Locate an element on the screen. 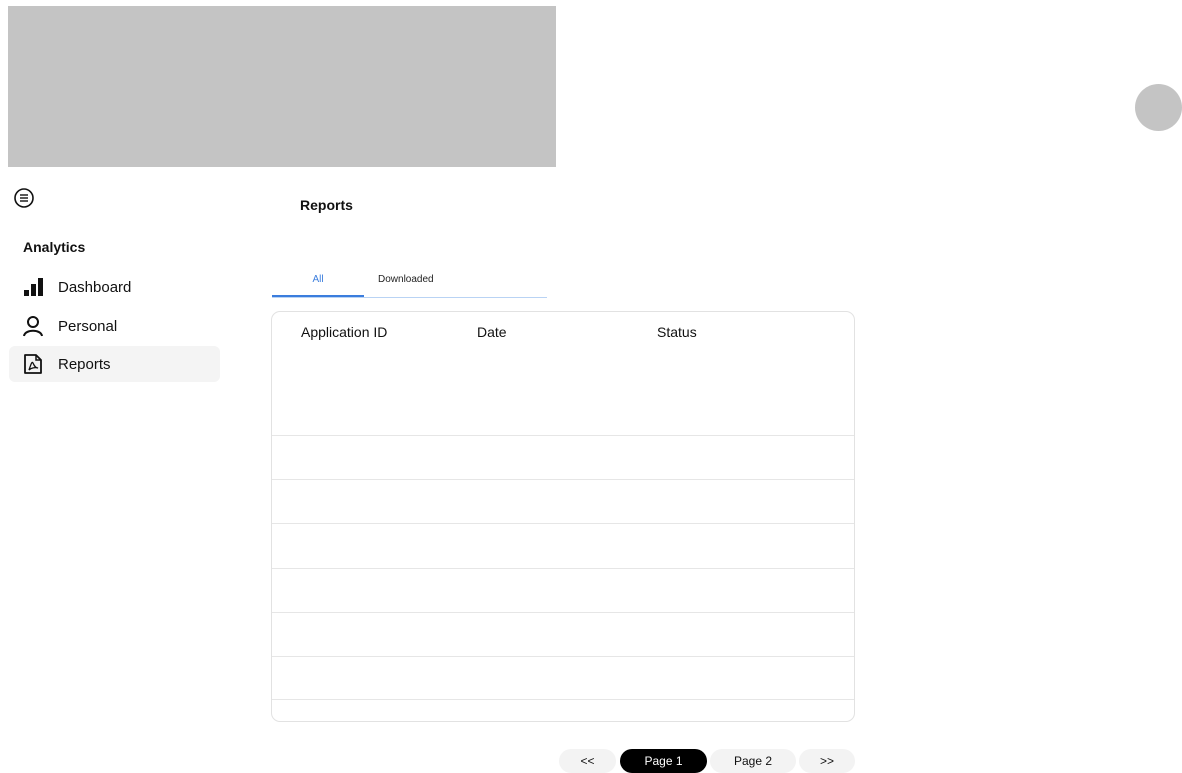 This screenshot has width=1182, height=773. page-title: Reports is located at coordinates (326, 205).